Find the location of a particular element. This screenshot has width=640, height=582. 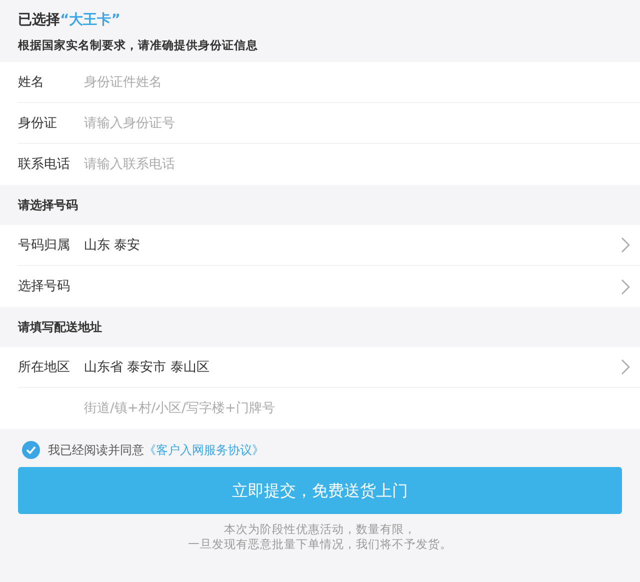

input-field: 请输入身份证号 is located at coordinates (357, 123).